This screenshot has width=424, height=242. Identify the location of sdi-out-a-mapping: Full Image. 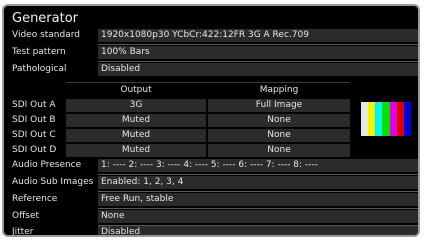
(279, 105).